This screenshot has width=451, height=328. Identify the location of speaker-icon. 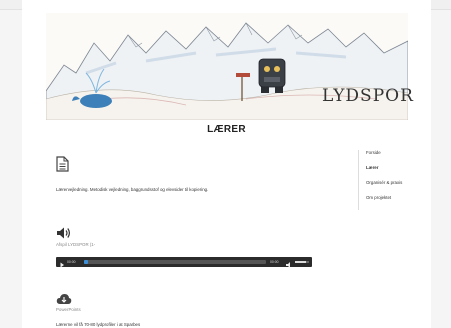
(64, 233).